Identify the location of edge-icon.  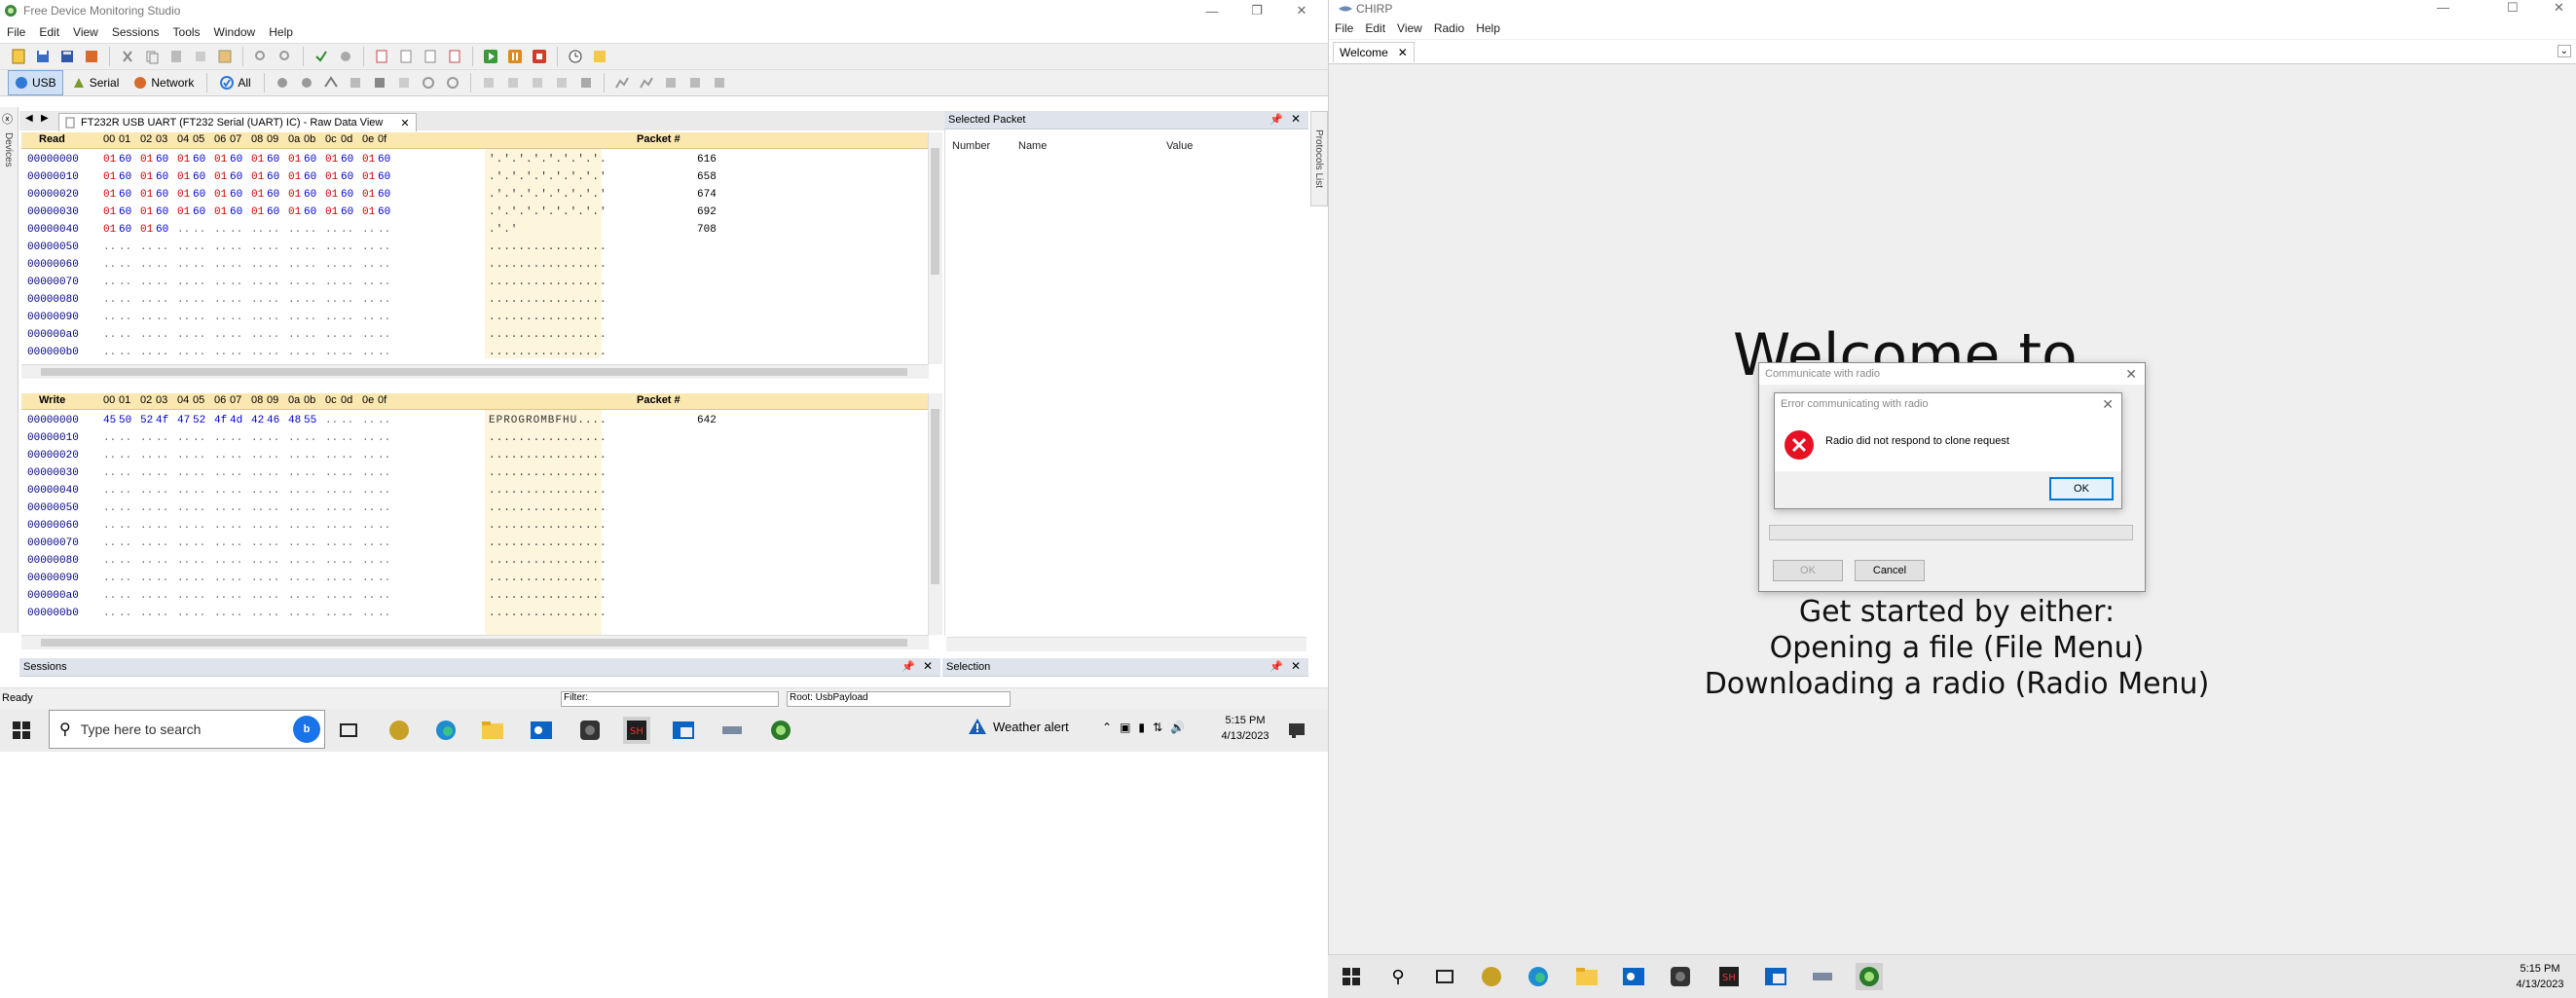
(446, 730).